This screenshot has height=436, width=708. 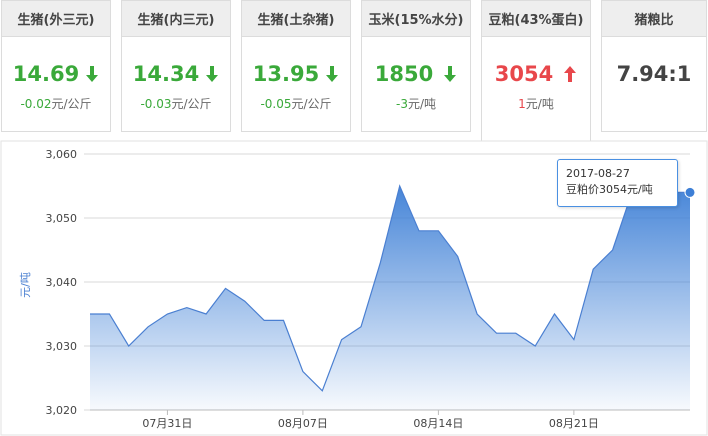 What do you see at coordinates (25, 285) in the screenshot?
I see `y-axis-label: 元/吨` at bounding box center [25, 285].